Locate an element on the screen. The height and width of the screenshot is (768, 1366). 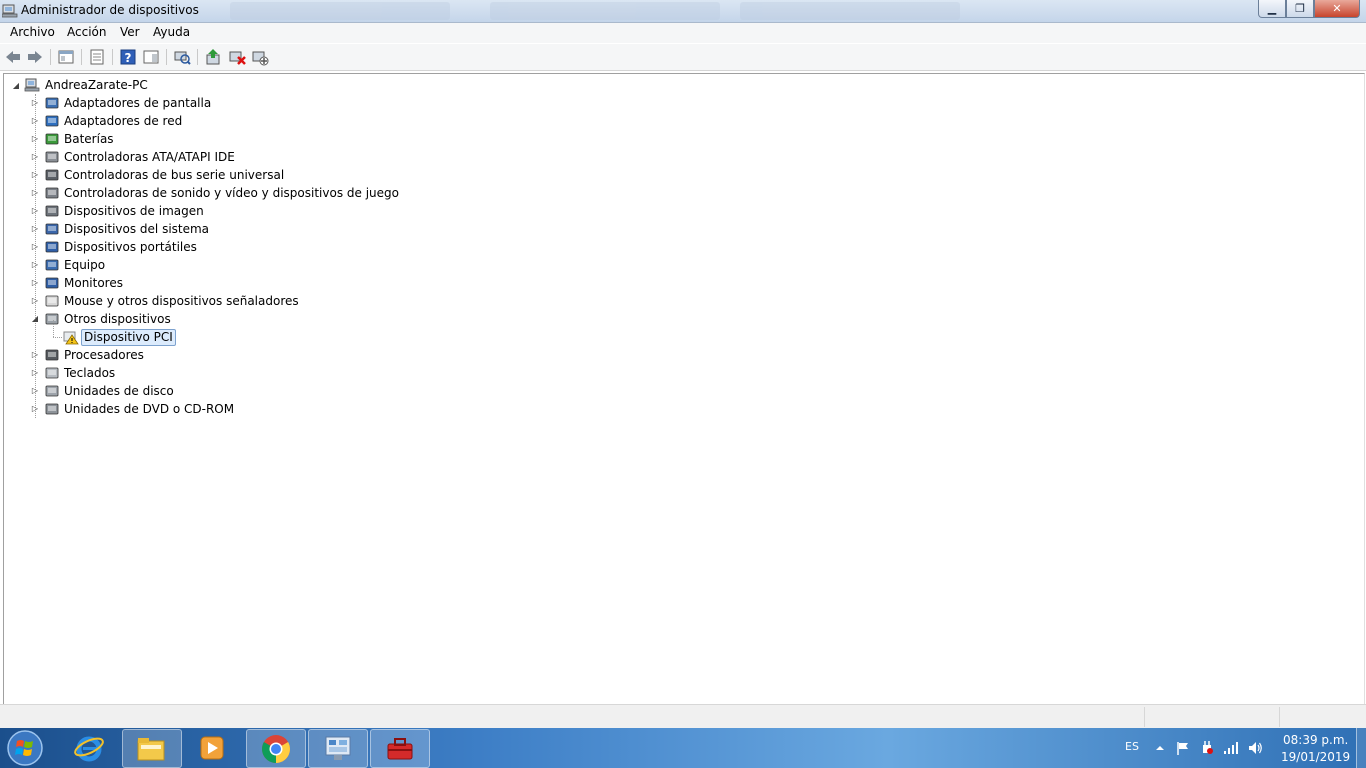
tree-category-label: Baterías is located at coordinates (89, 139).